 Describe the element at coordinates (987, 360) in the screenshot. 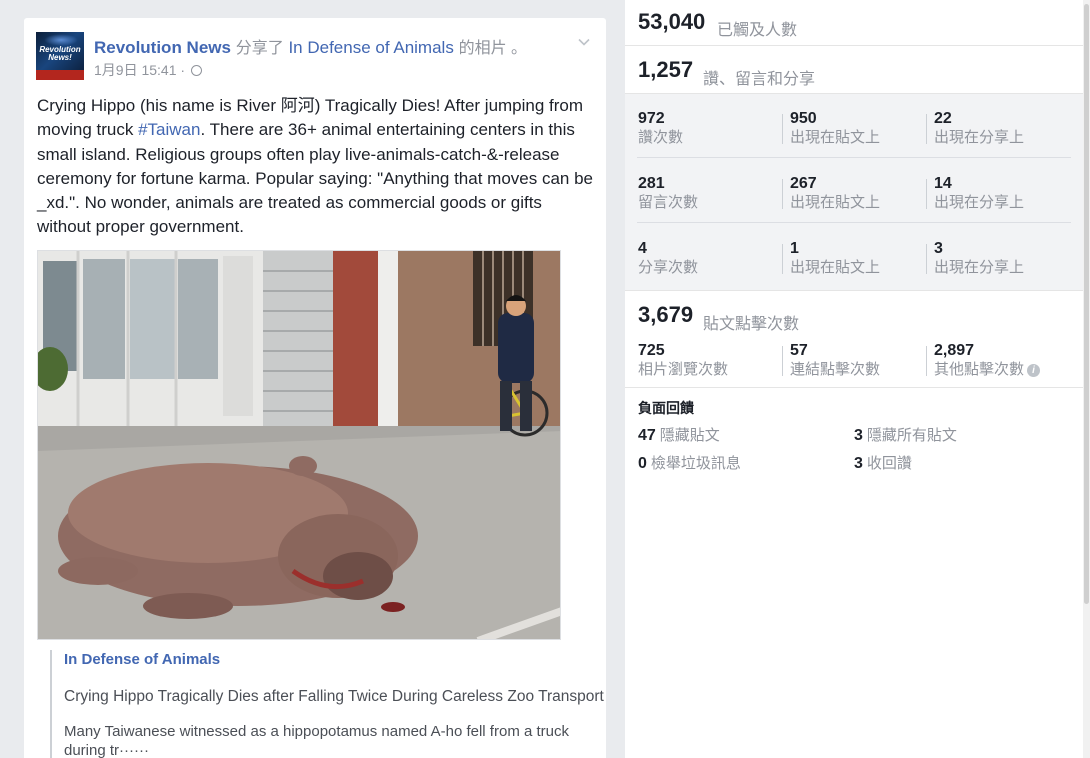

I see `stat-cell: 2,897 其他點擊次數 i` at that location.